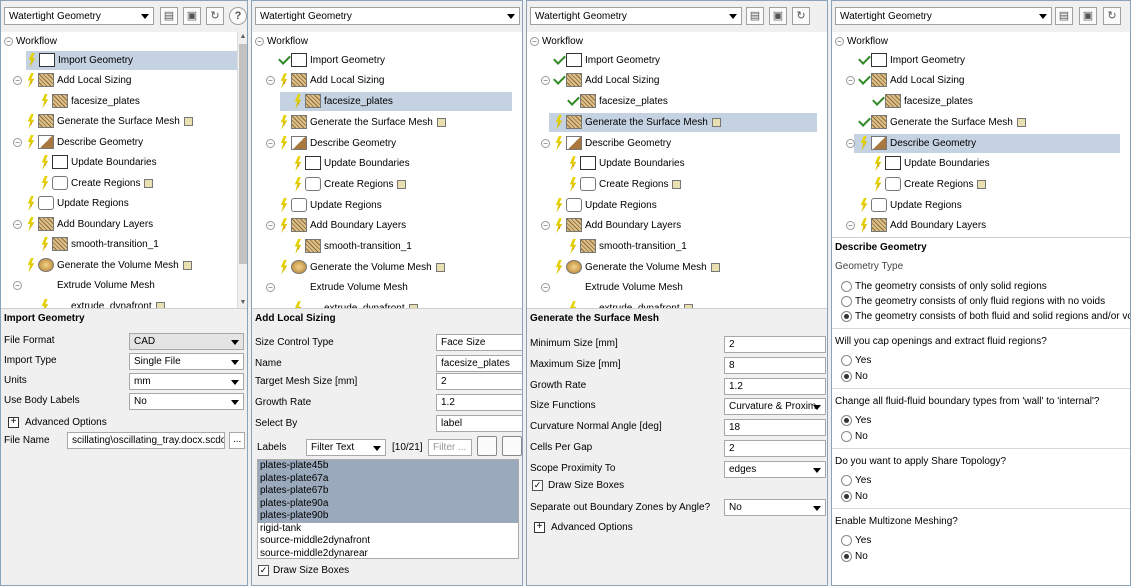 The image size is (1131, 586). What do you see at coordinates (846, 376) in the screenshot?
I see `cap-no-radio` at bounding box center [846, 376].